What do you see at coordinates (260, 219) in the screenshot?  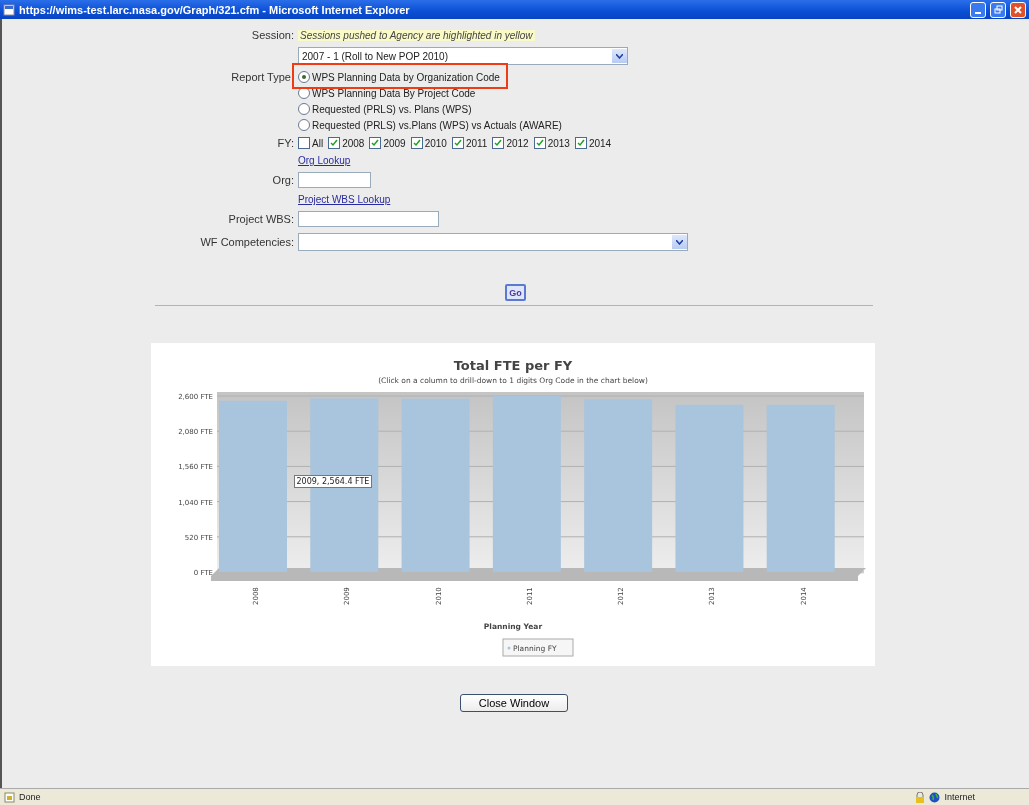 I see `field-label: Project WBS:` at bounding box center [260, 219].